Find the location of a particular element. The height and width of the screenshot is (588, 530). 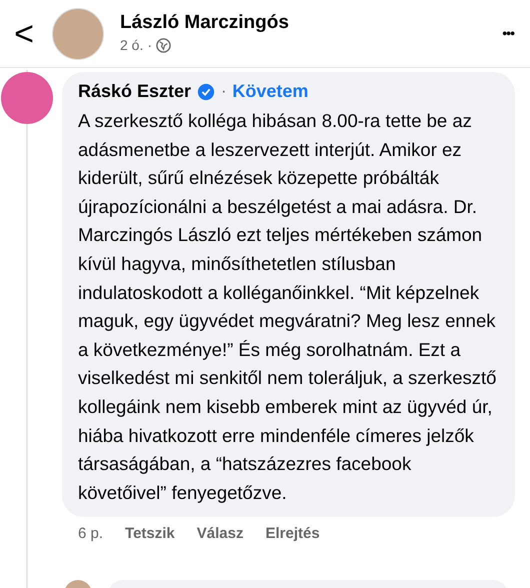

comment-action-link: Válasz is located at coordinates (220, 534).